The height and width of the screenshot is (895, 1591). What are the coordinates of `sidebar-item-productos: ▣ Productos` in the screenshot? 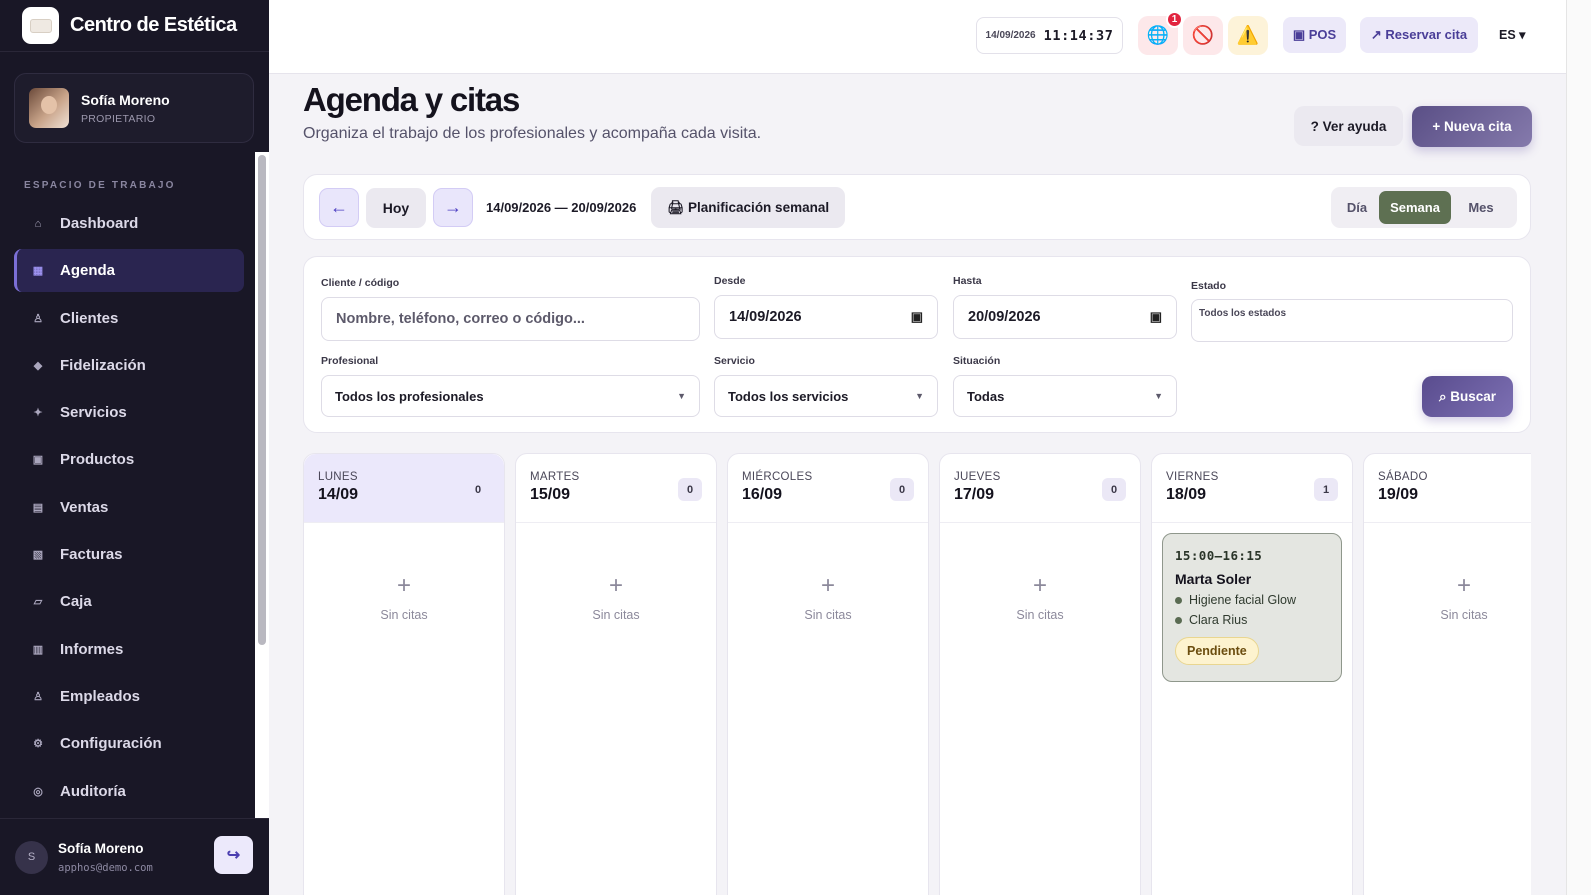 It's located at (129, 459).